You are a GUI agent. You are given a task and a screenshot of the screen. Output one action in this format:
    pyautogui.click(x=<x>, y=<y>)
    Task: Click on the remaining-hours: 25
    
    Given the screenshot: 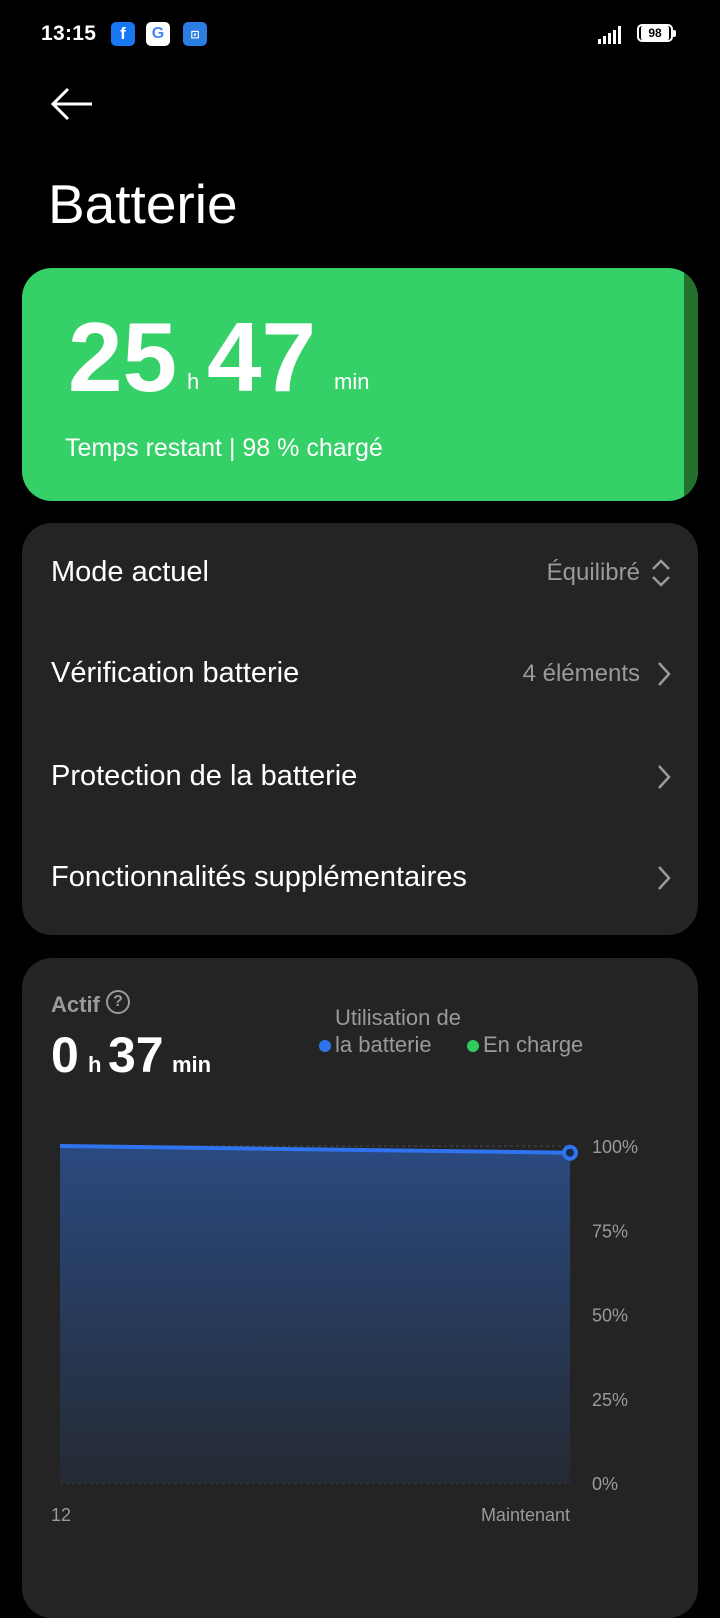 What is the action you would take?
    pyautogui.click(x=123, y=357)
    